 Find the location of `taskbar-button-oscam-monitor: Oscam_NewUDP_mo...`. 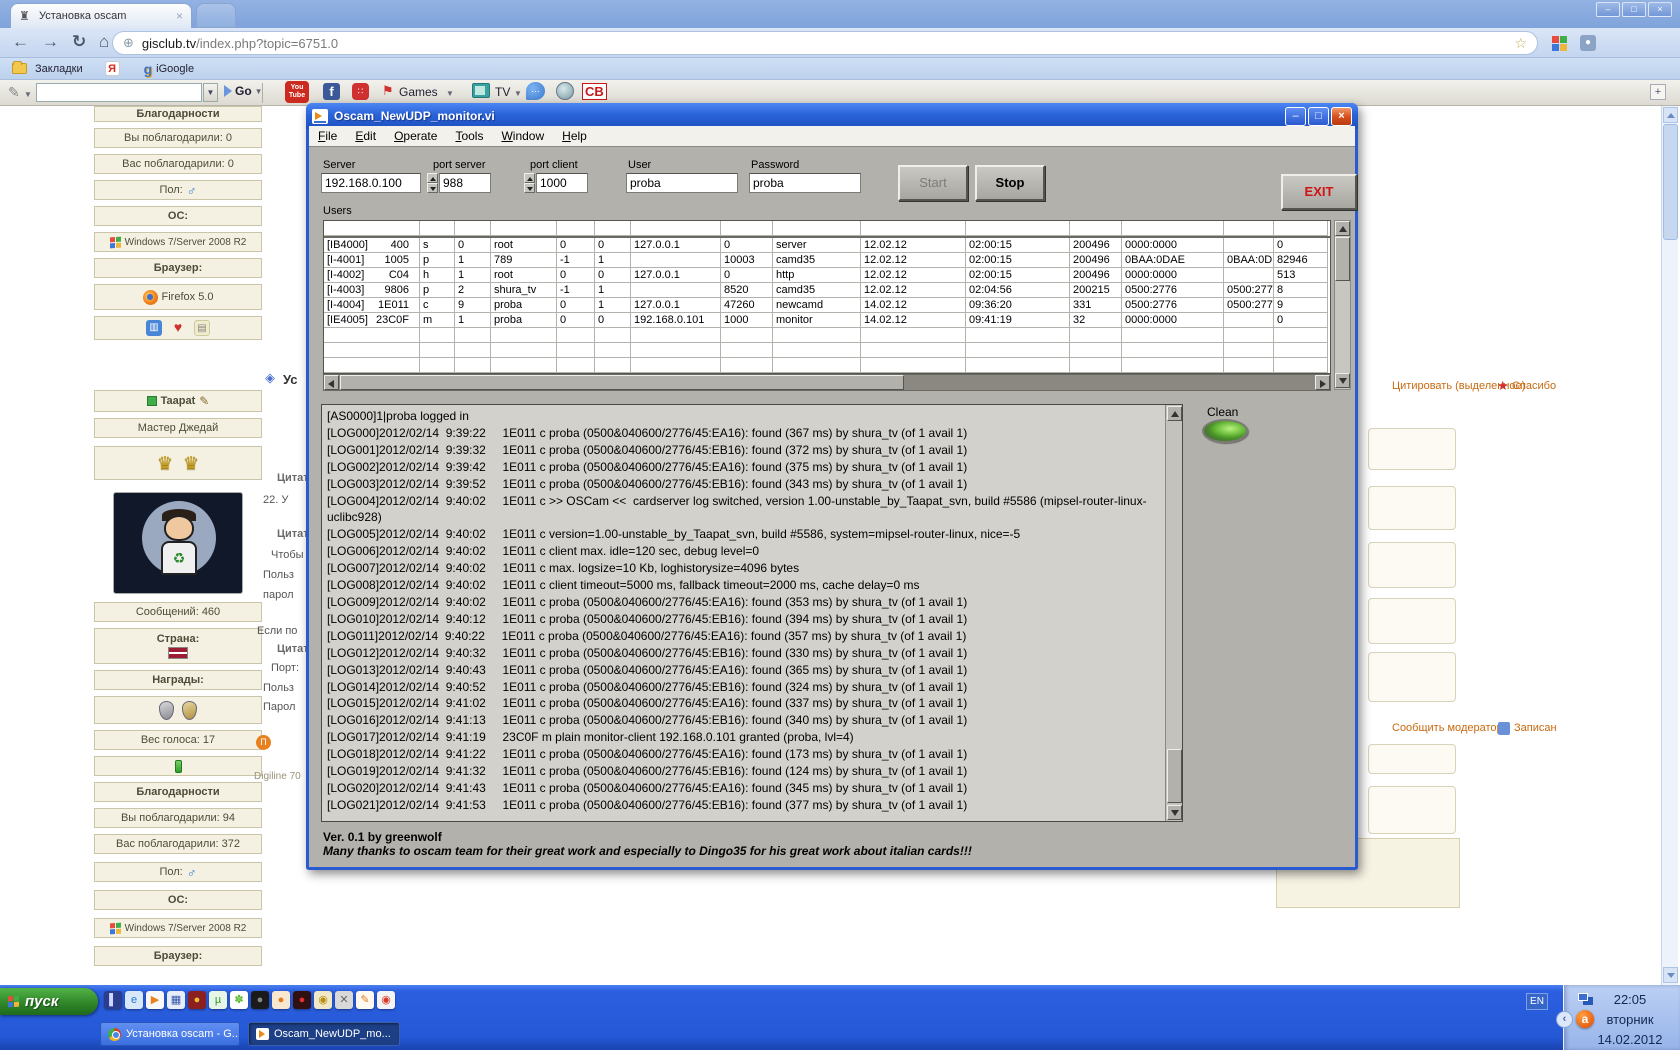

taskbar-button-oscam-monitor: Oscam_NewUDP_mo... is located at coordinates (324, 1034).